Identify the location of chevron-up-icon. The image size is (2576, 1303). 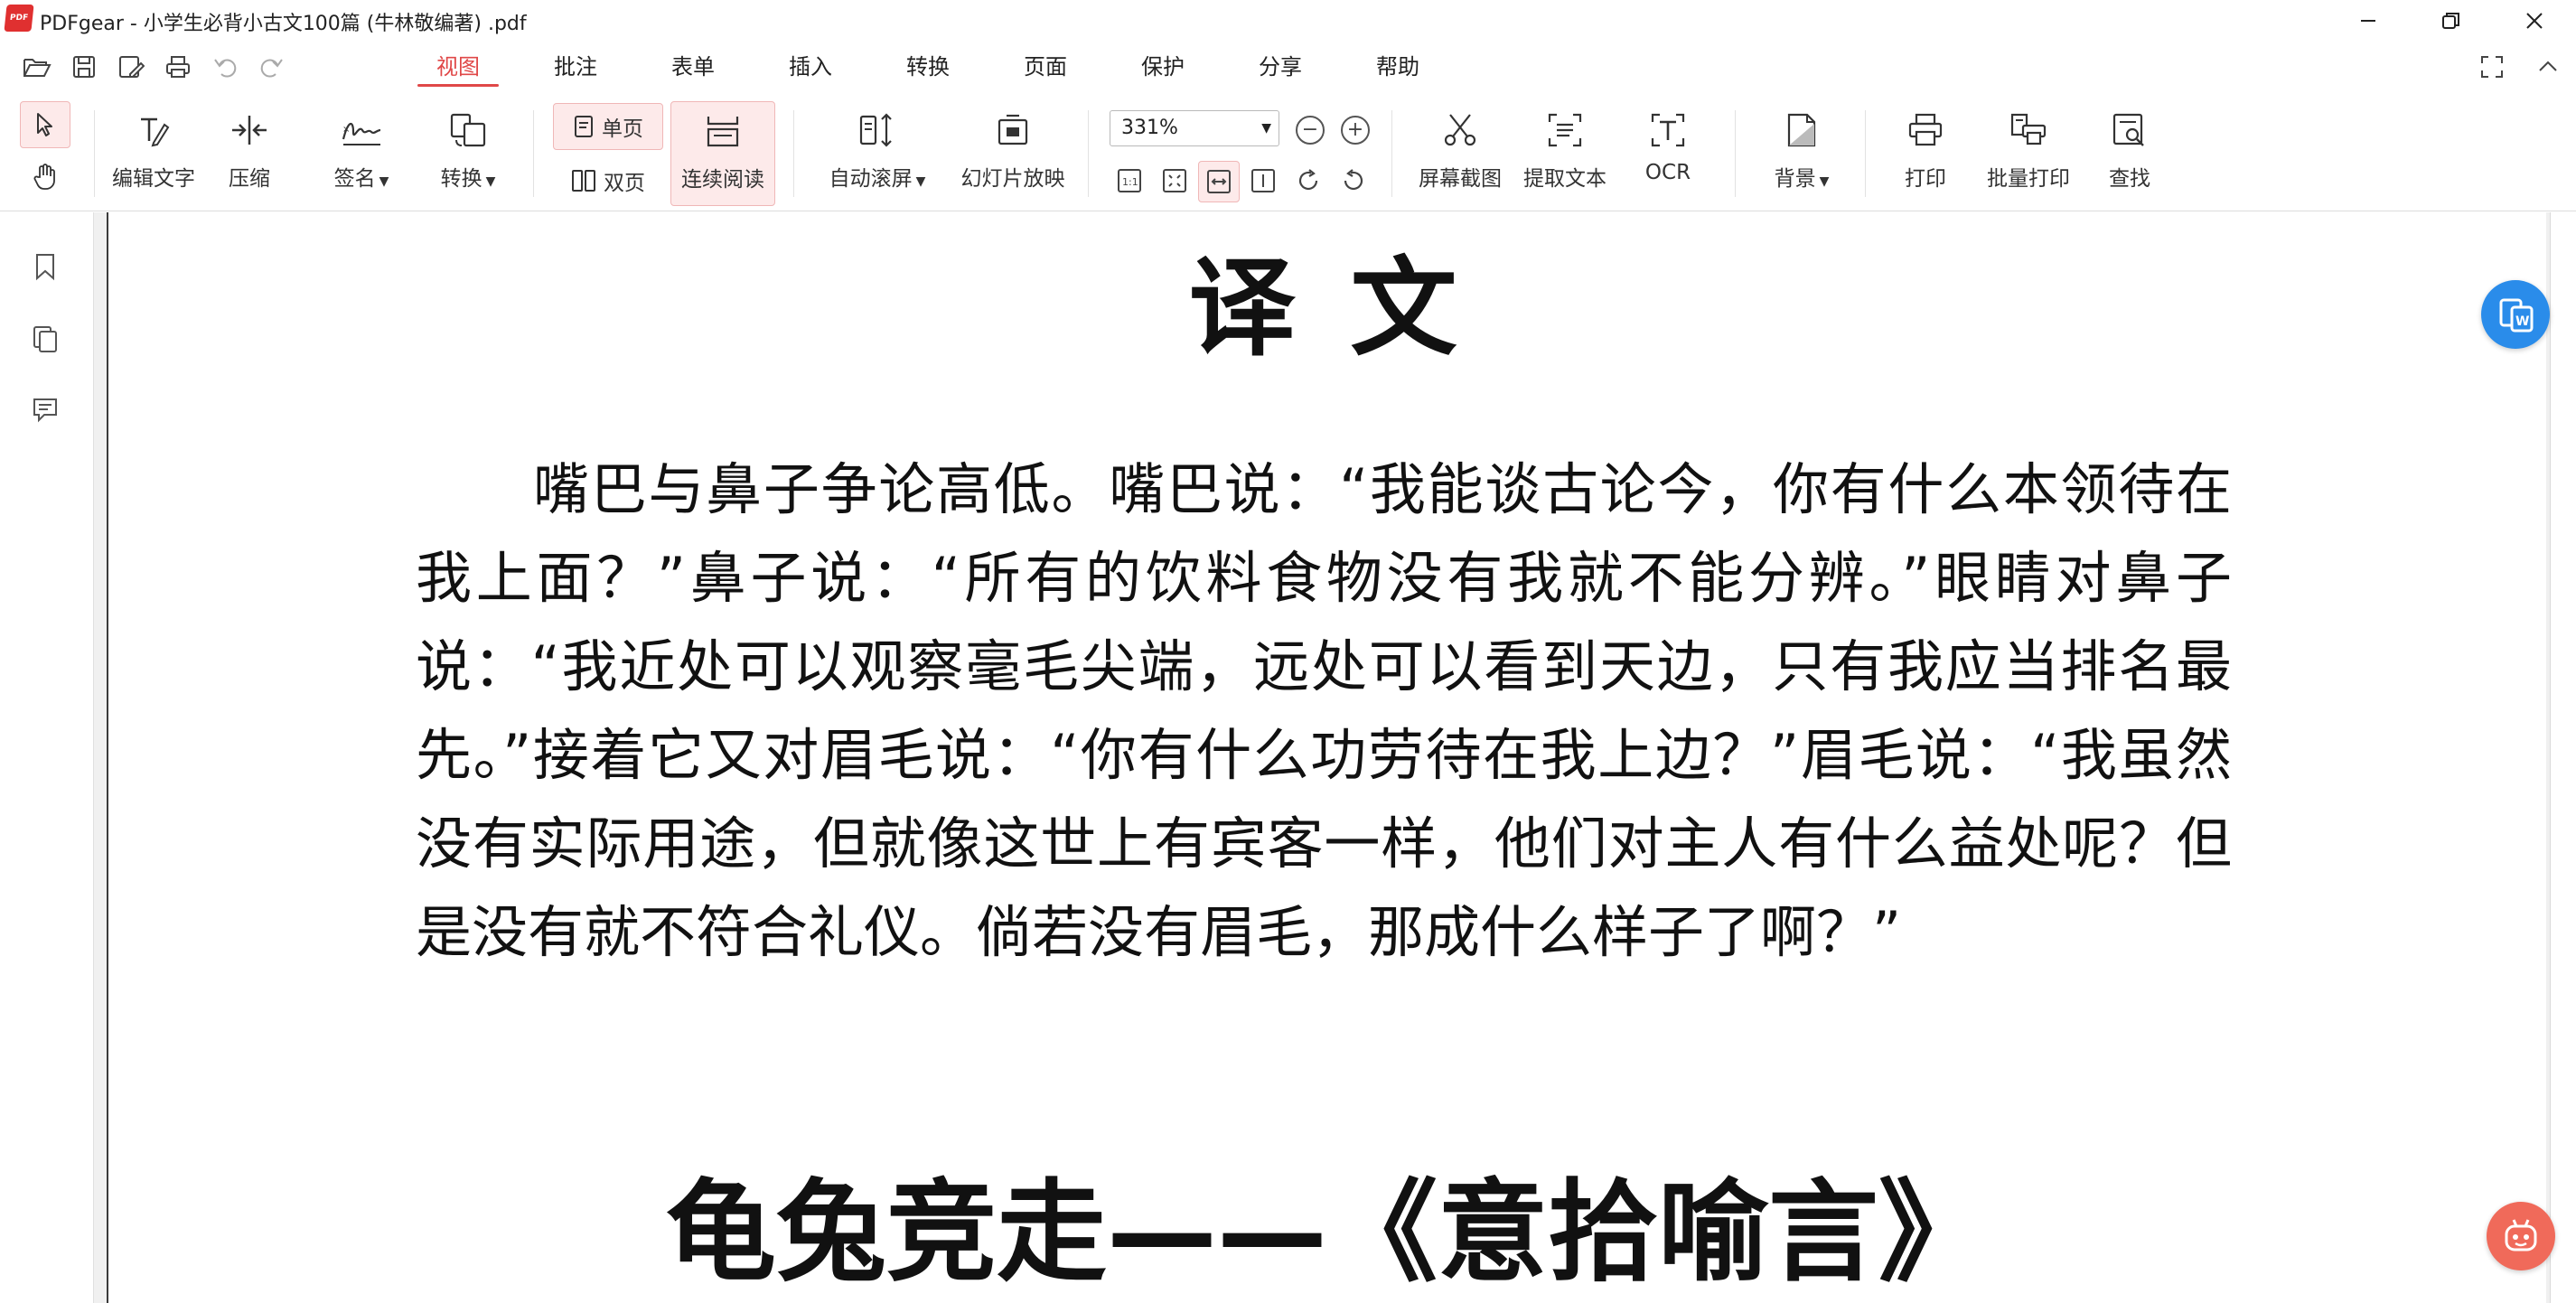
(2548, 66).